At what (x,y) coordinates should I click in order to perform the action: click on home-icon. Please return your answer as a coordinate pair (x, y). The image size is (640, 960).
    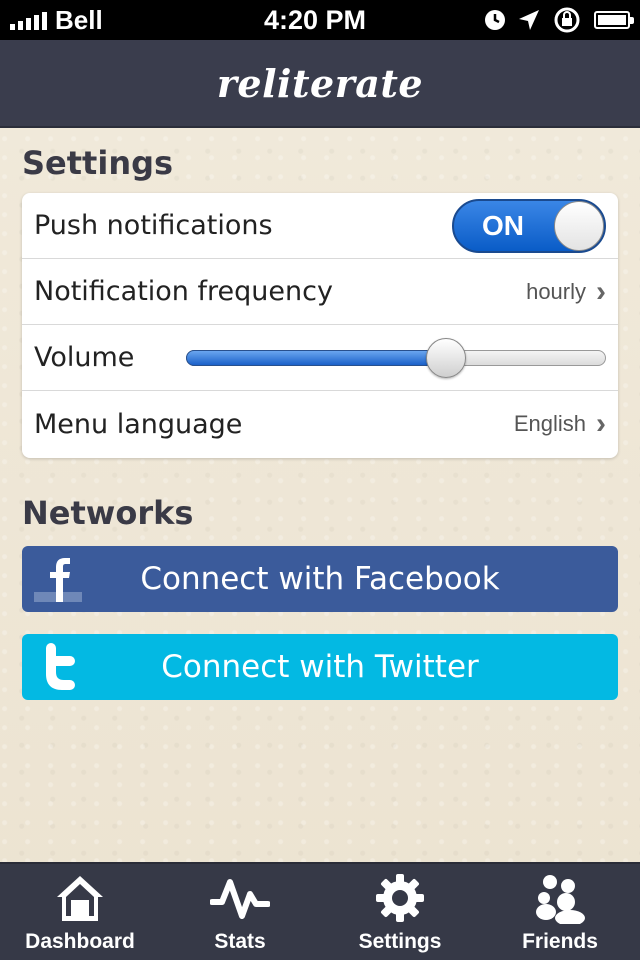
    Looking at the image, I should click on (80, 898).